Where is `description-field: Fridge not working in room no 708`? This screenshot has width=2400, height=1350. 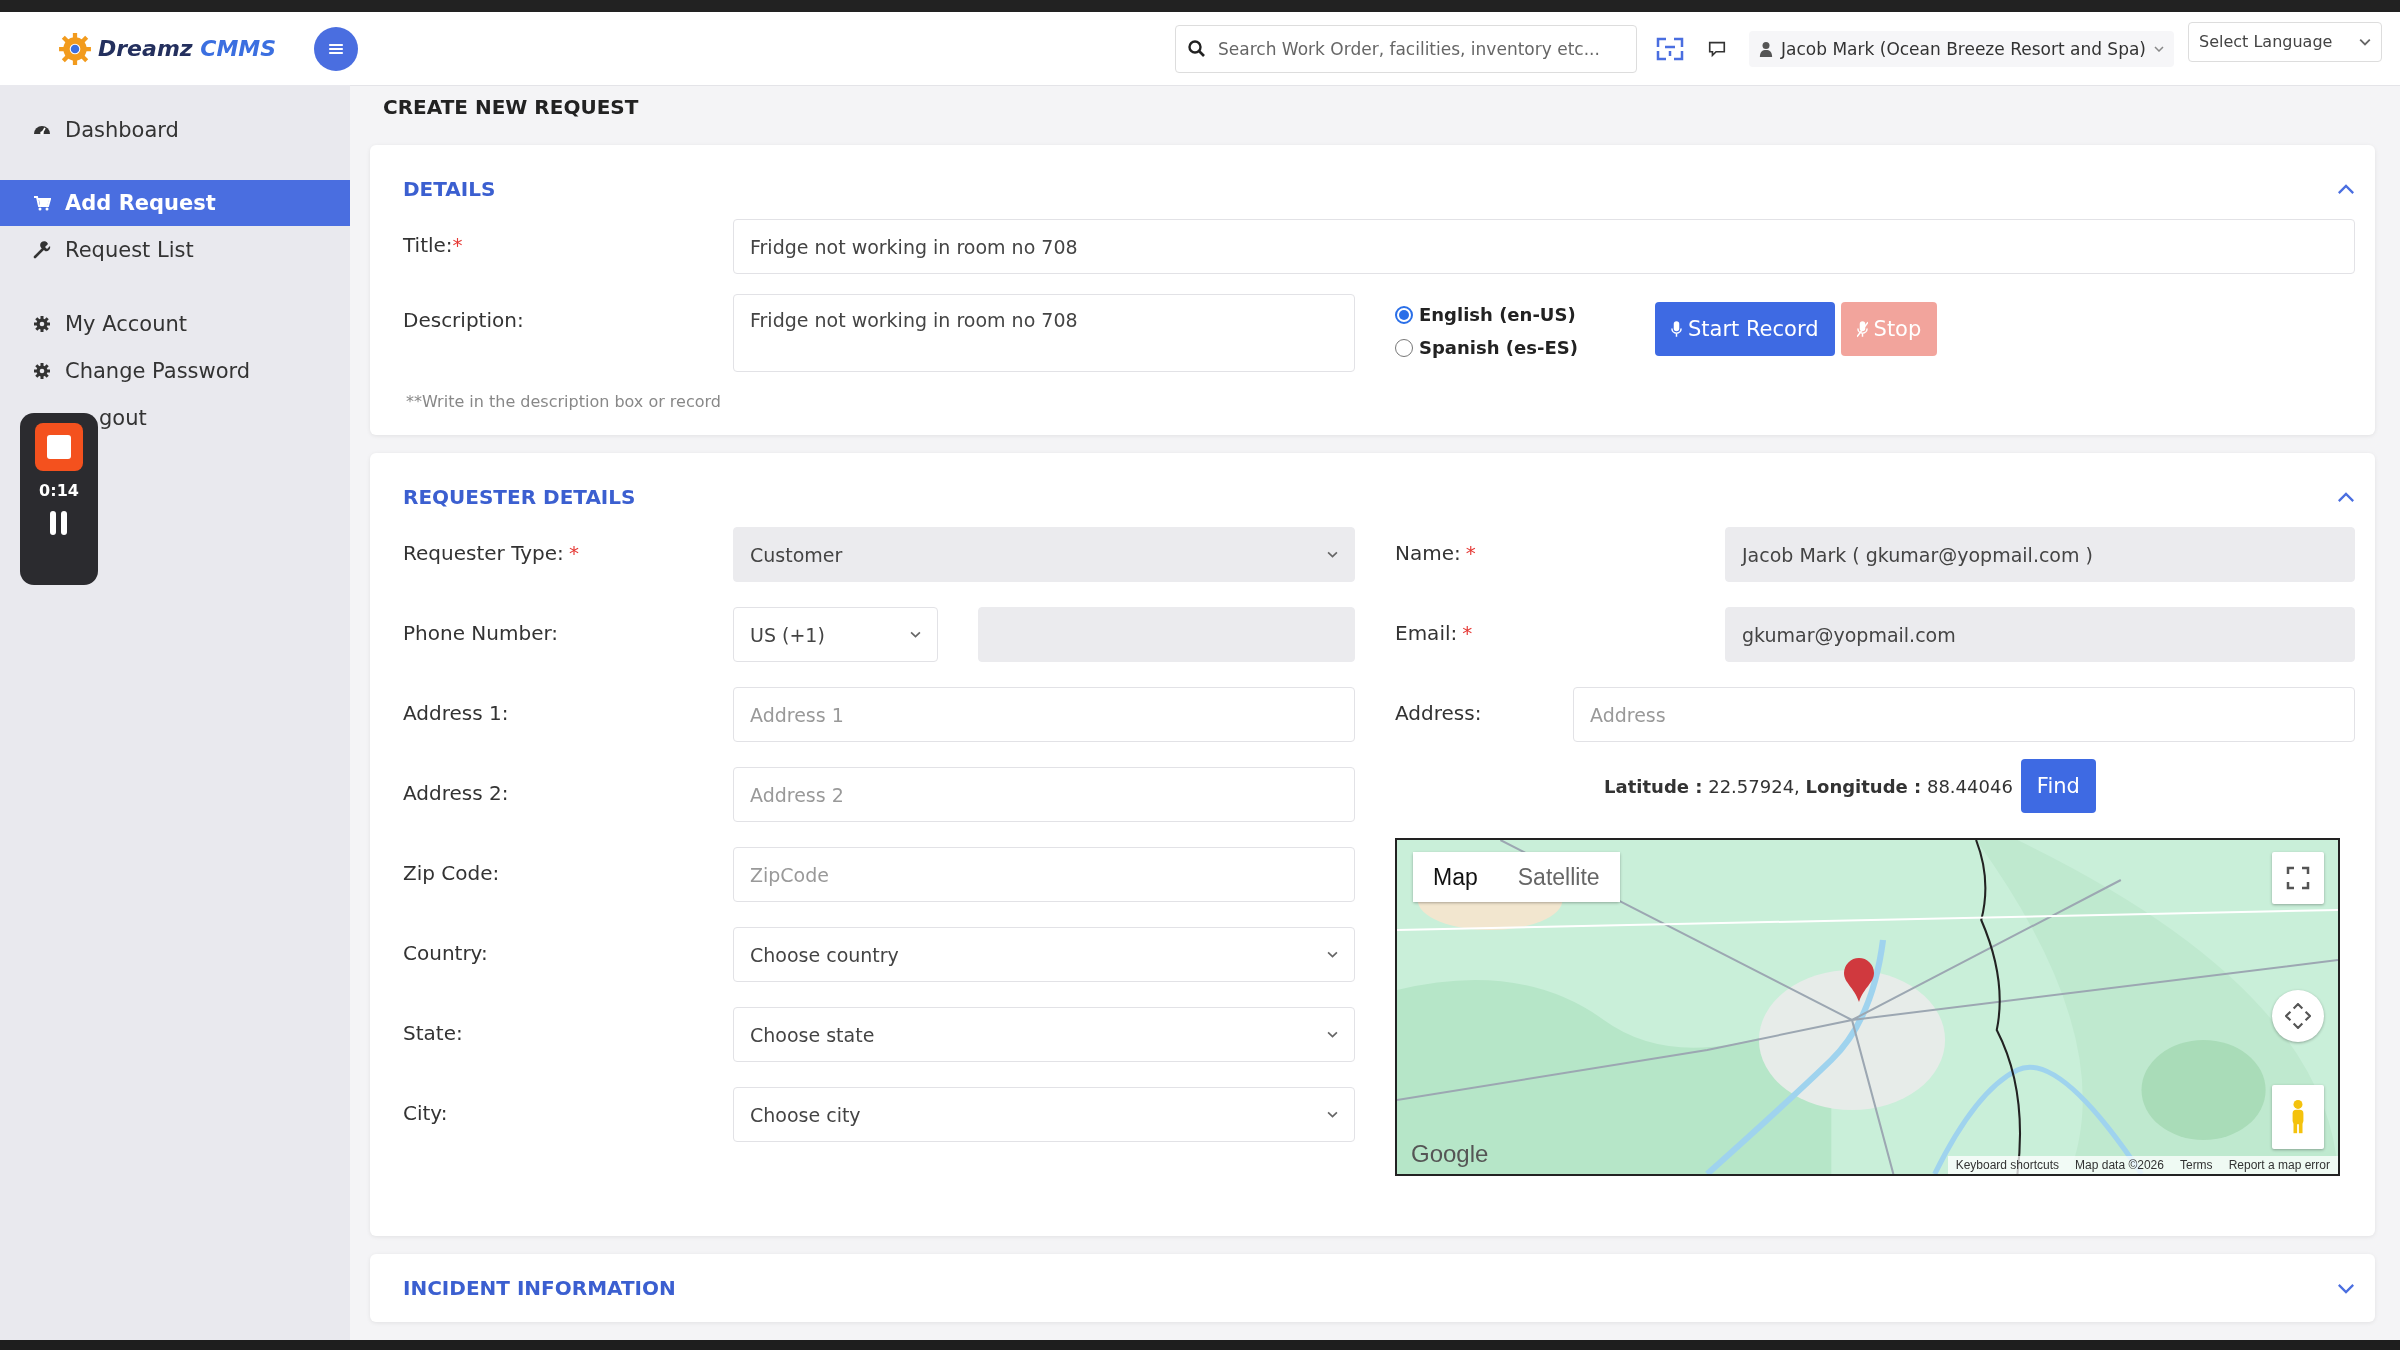 description-field: Fridge not working in room no 708 is located at coordinates (1044, 333).